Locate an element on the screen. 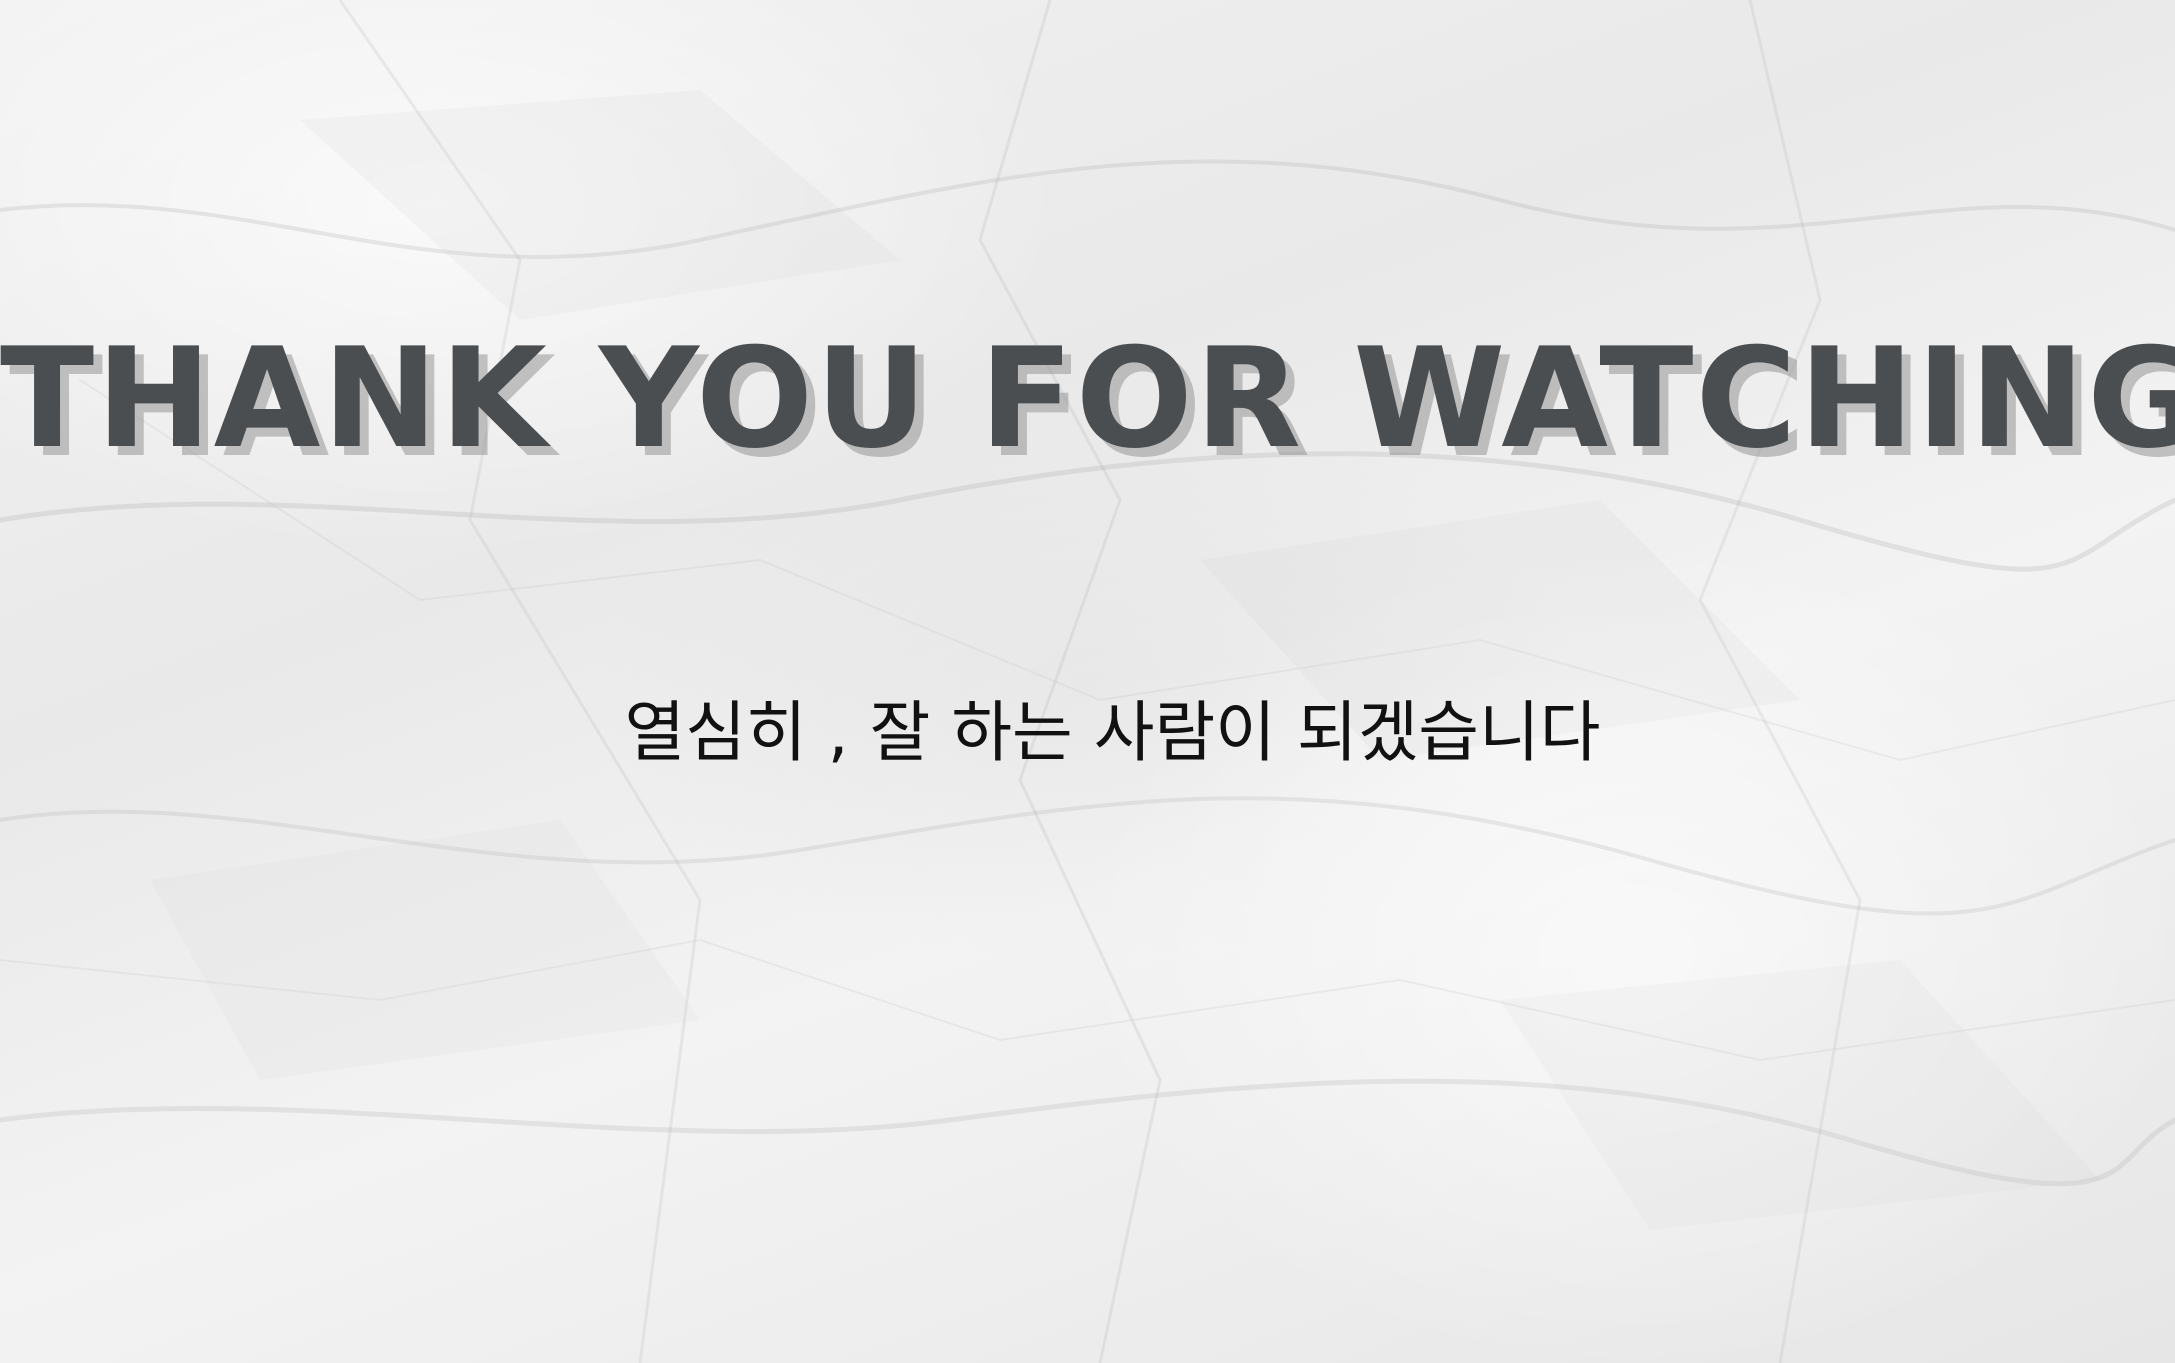 Image resolution: width=2175 pixels, height=1363 pixels. slide-title: THANK YOU FOR WATCHING is located at coordinates (1087, 398).